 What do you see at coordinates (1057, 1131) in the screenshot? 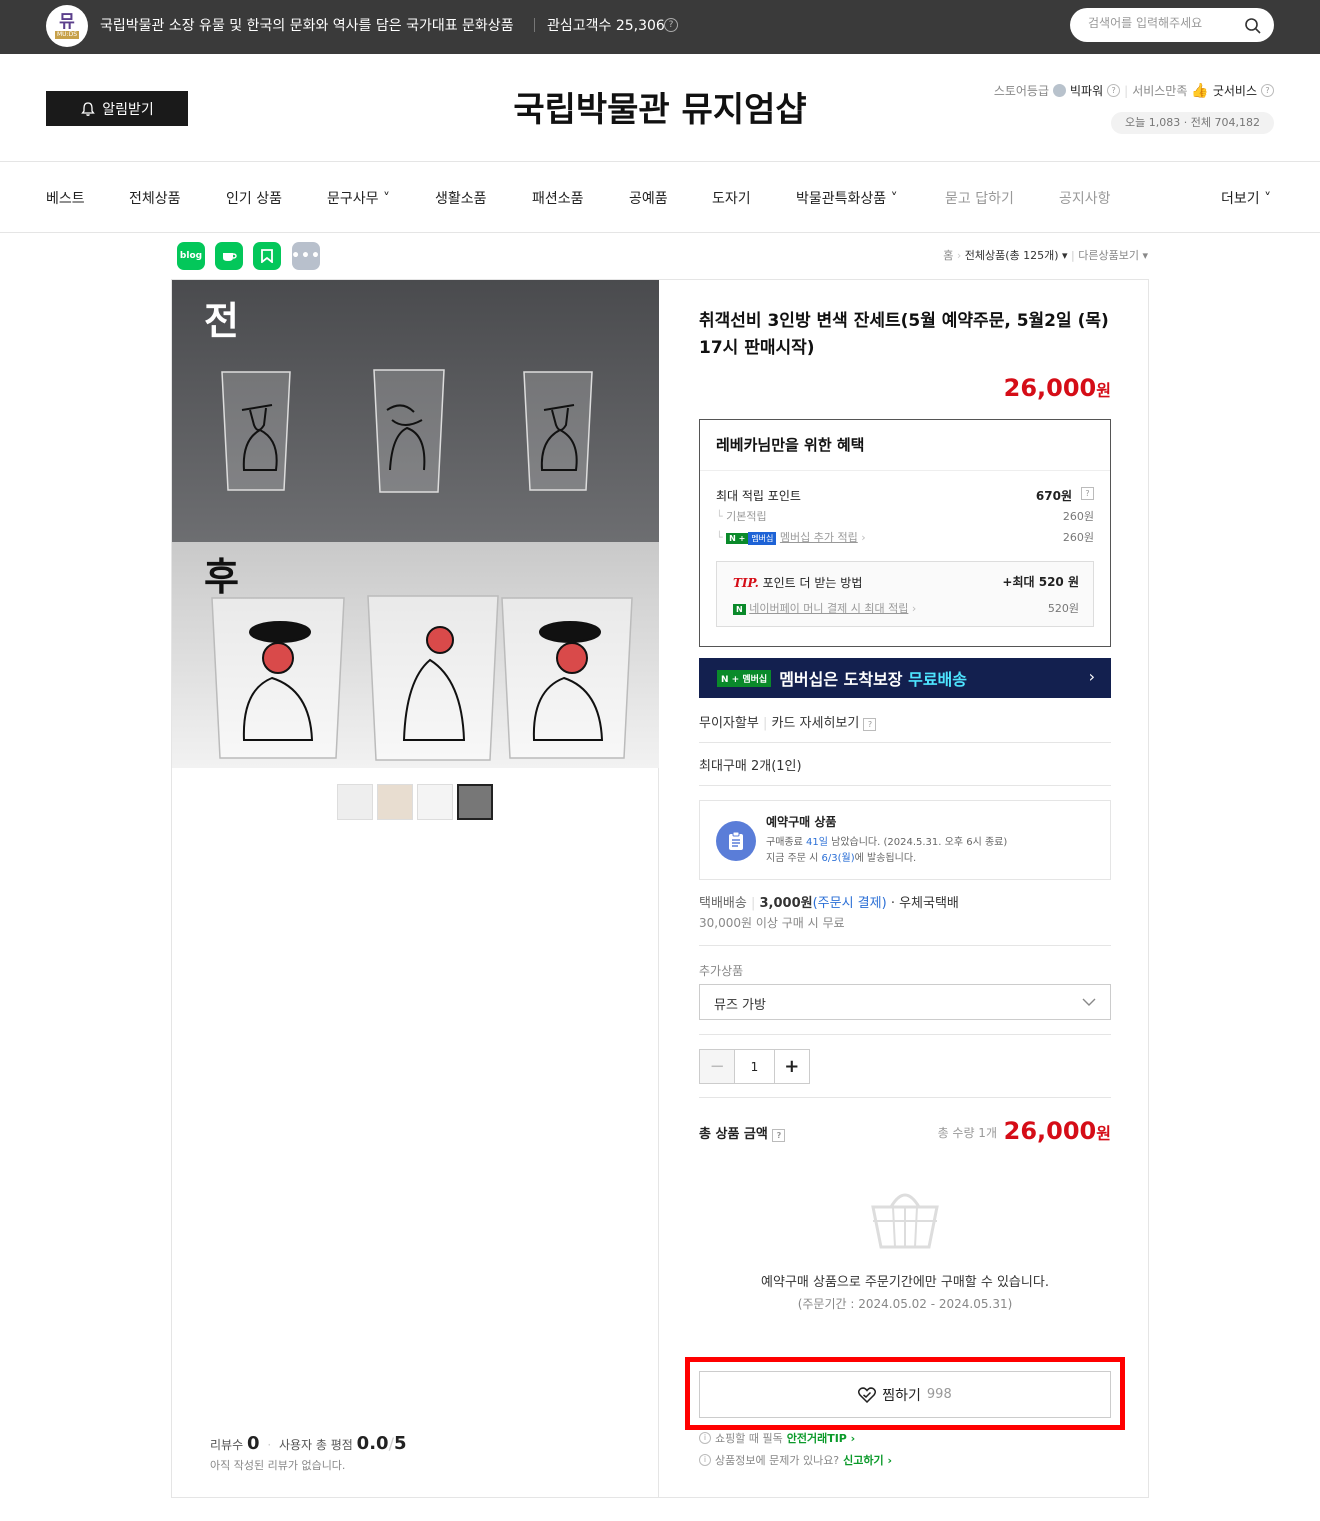
I see `total-price: 26,000원` at bounding box center [1057, 1131].